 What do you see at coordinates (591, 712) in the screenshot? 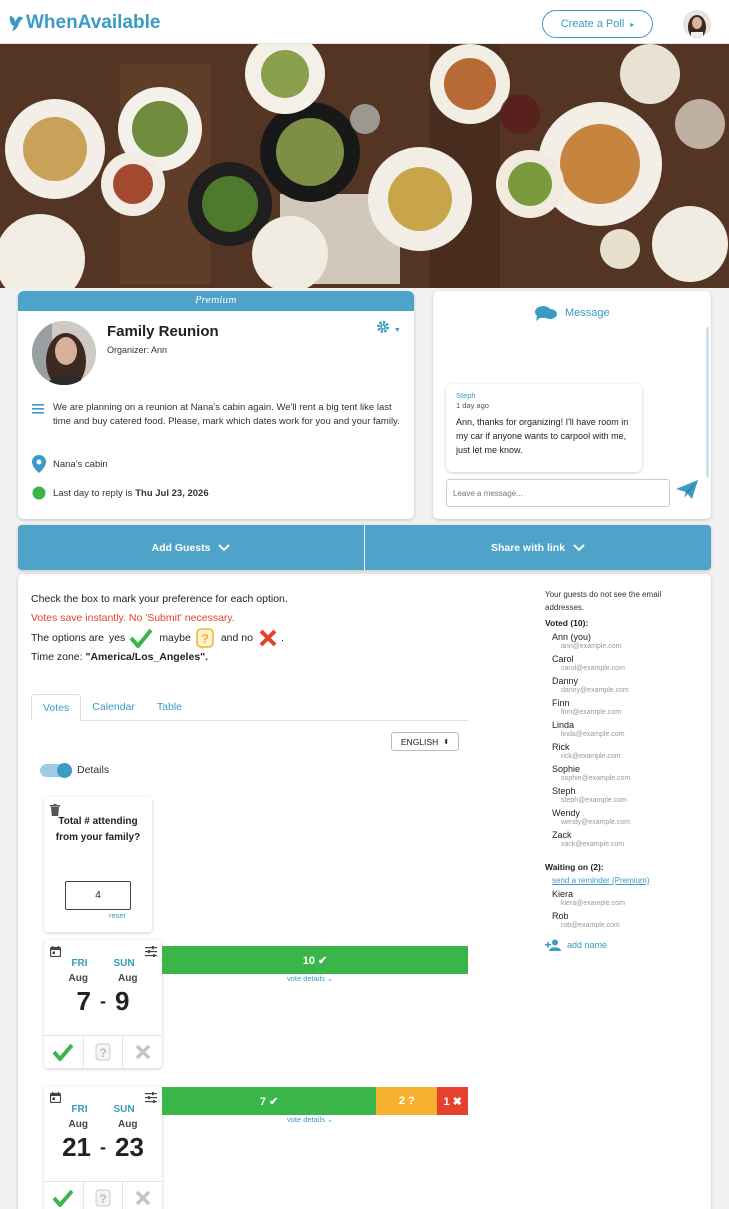
I see `guest-email: finn@example.com` at bounding box center [591, 712].